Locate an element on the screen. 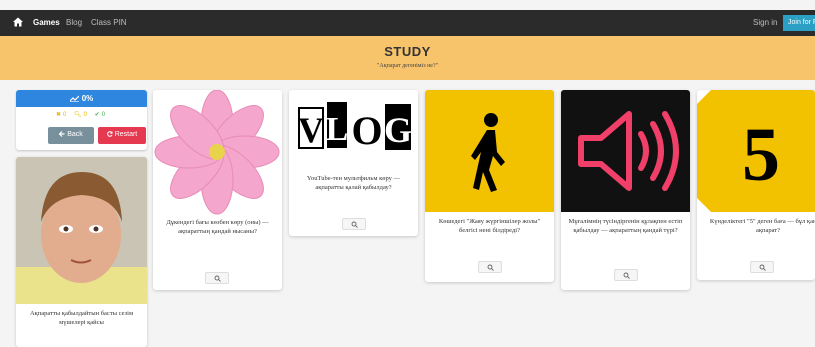  progress-bar: 0% is located at coordinates (81, 98).